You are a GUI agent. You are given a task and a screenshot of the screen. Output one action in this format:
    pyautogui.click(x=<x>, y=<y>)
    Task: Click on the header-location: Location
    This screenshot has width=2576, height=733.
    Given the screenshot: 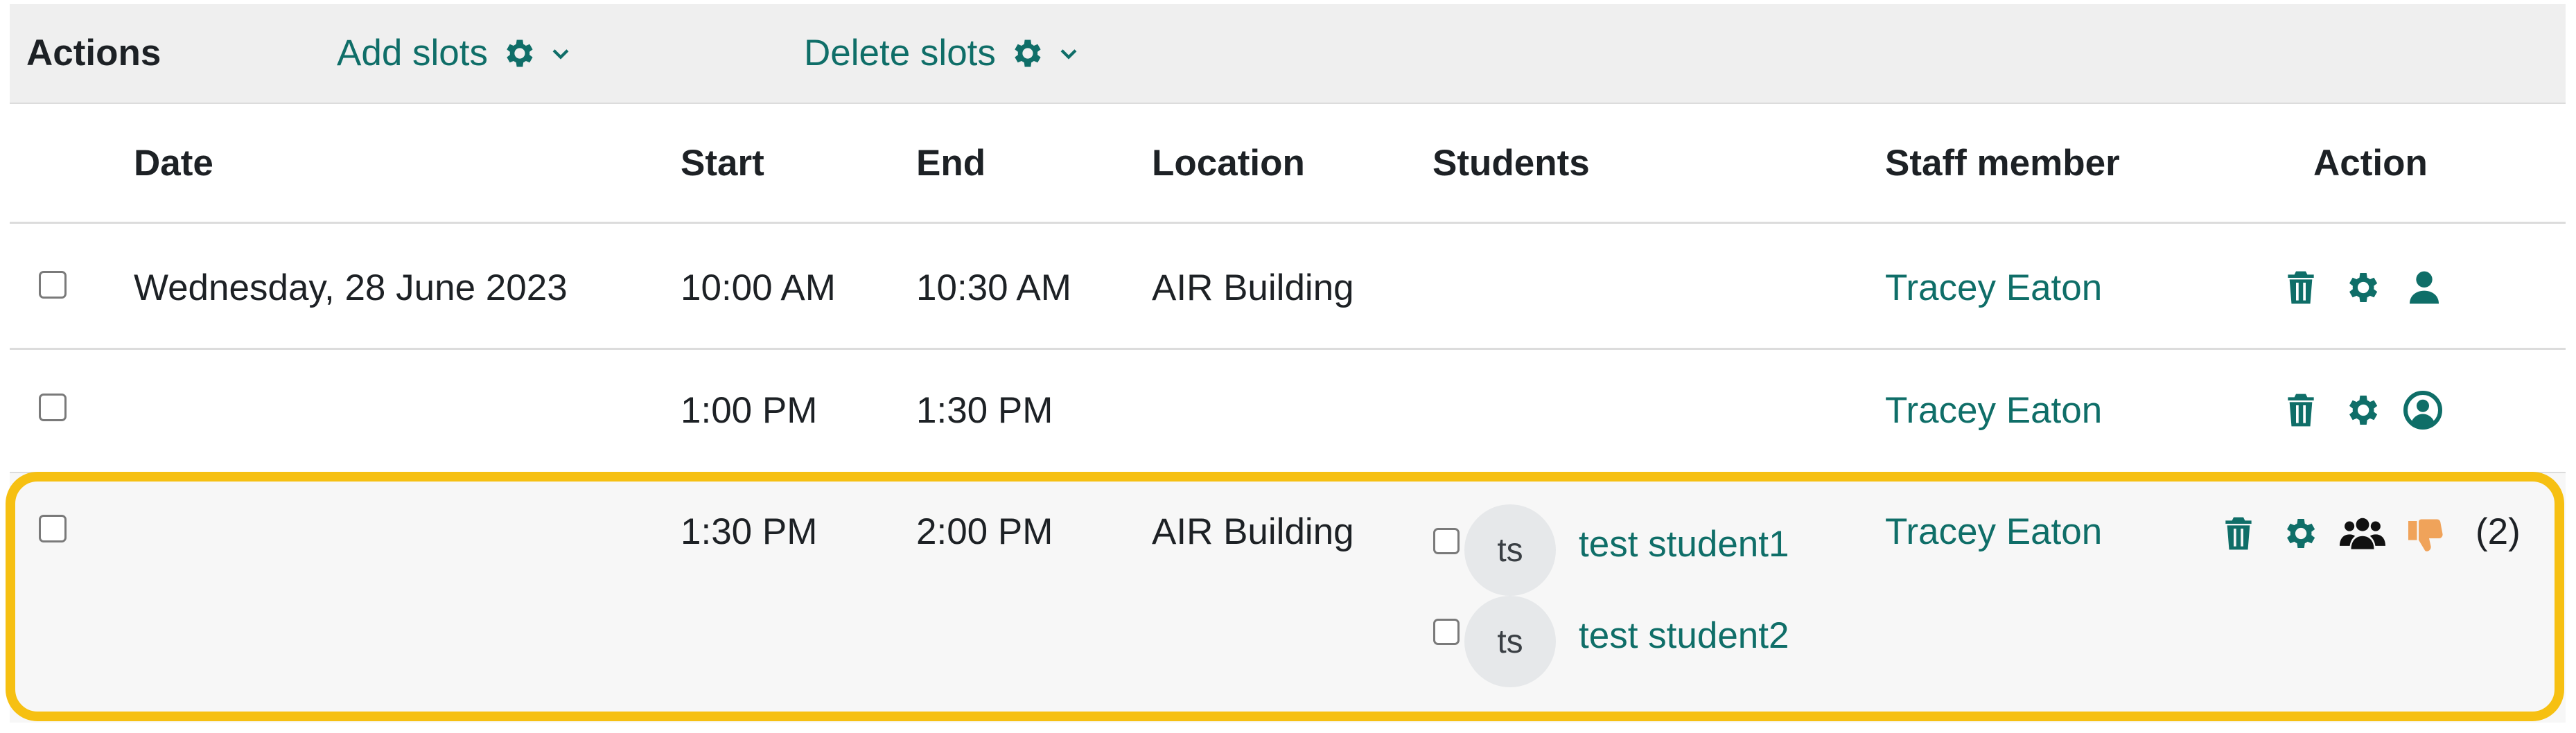 What is the action you would take?
    pyautogui.click(x=1228, y=163)
    